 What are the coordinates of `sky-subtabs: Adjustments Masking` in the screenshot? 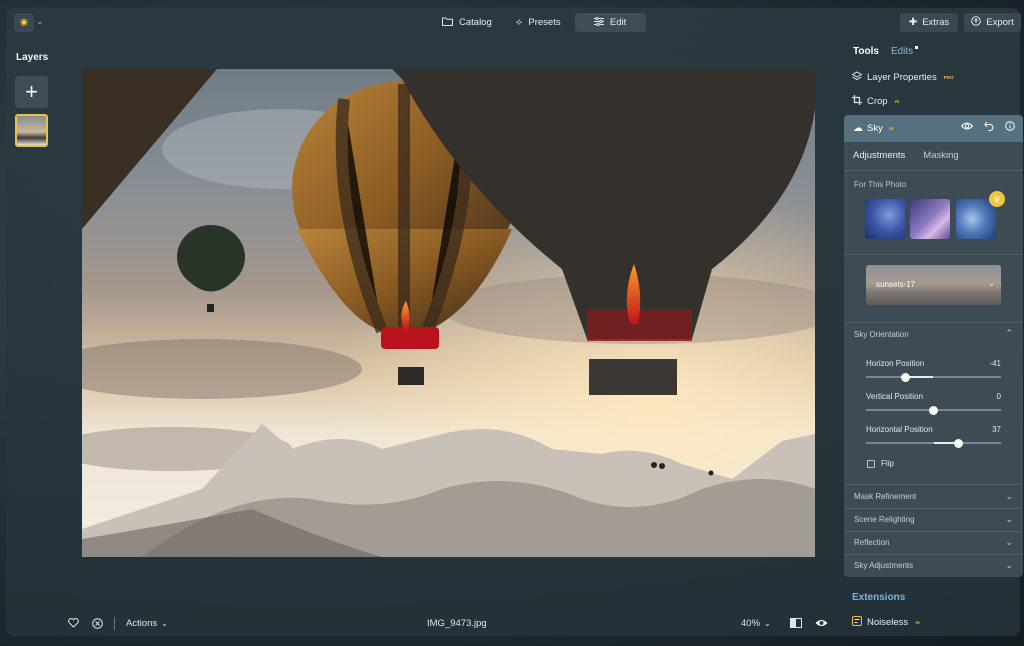 It's located at (906, 155).